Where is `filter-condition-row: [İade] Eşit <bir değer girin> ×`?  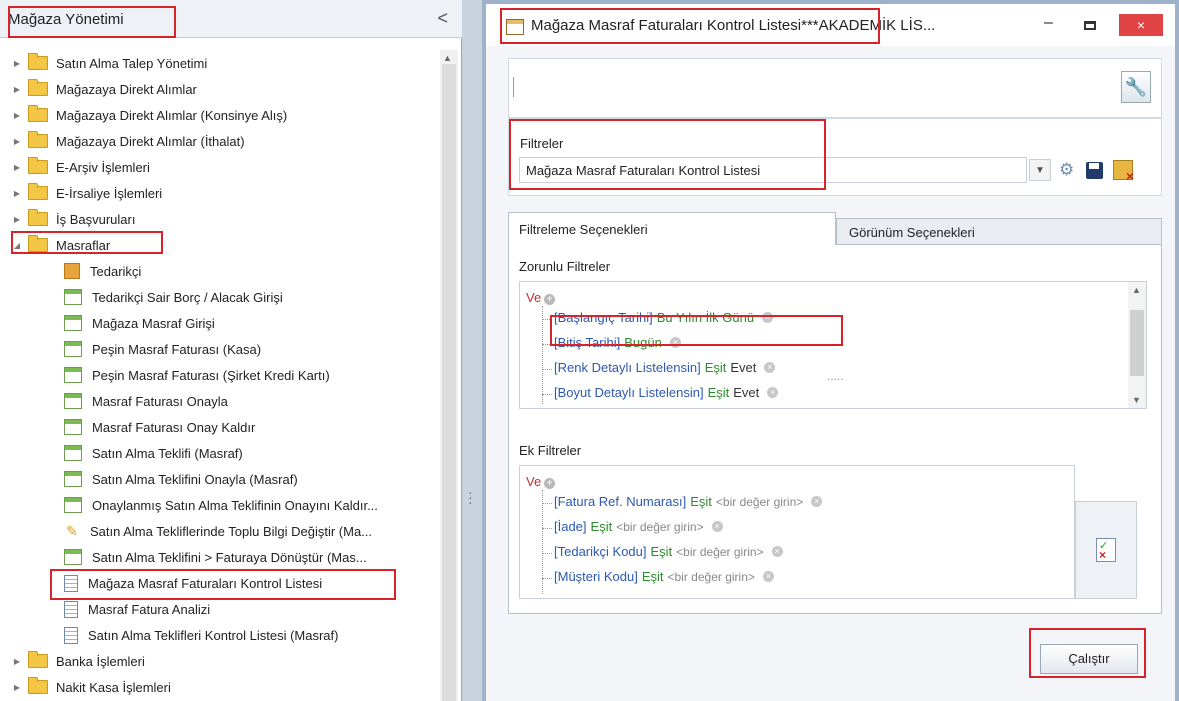
filter-condition-row: [İade] Eşit <bir değer girin> × is located at coordinates (632, 526).